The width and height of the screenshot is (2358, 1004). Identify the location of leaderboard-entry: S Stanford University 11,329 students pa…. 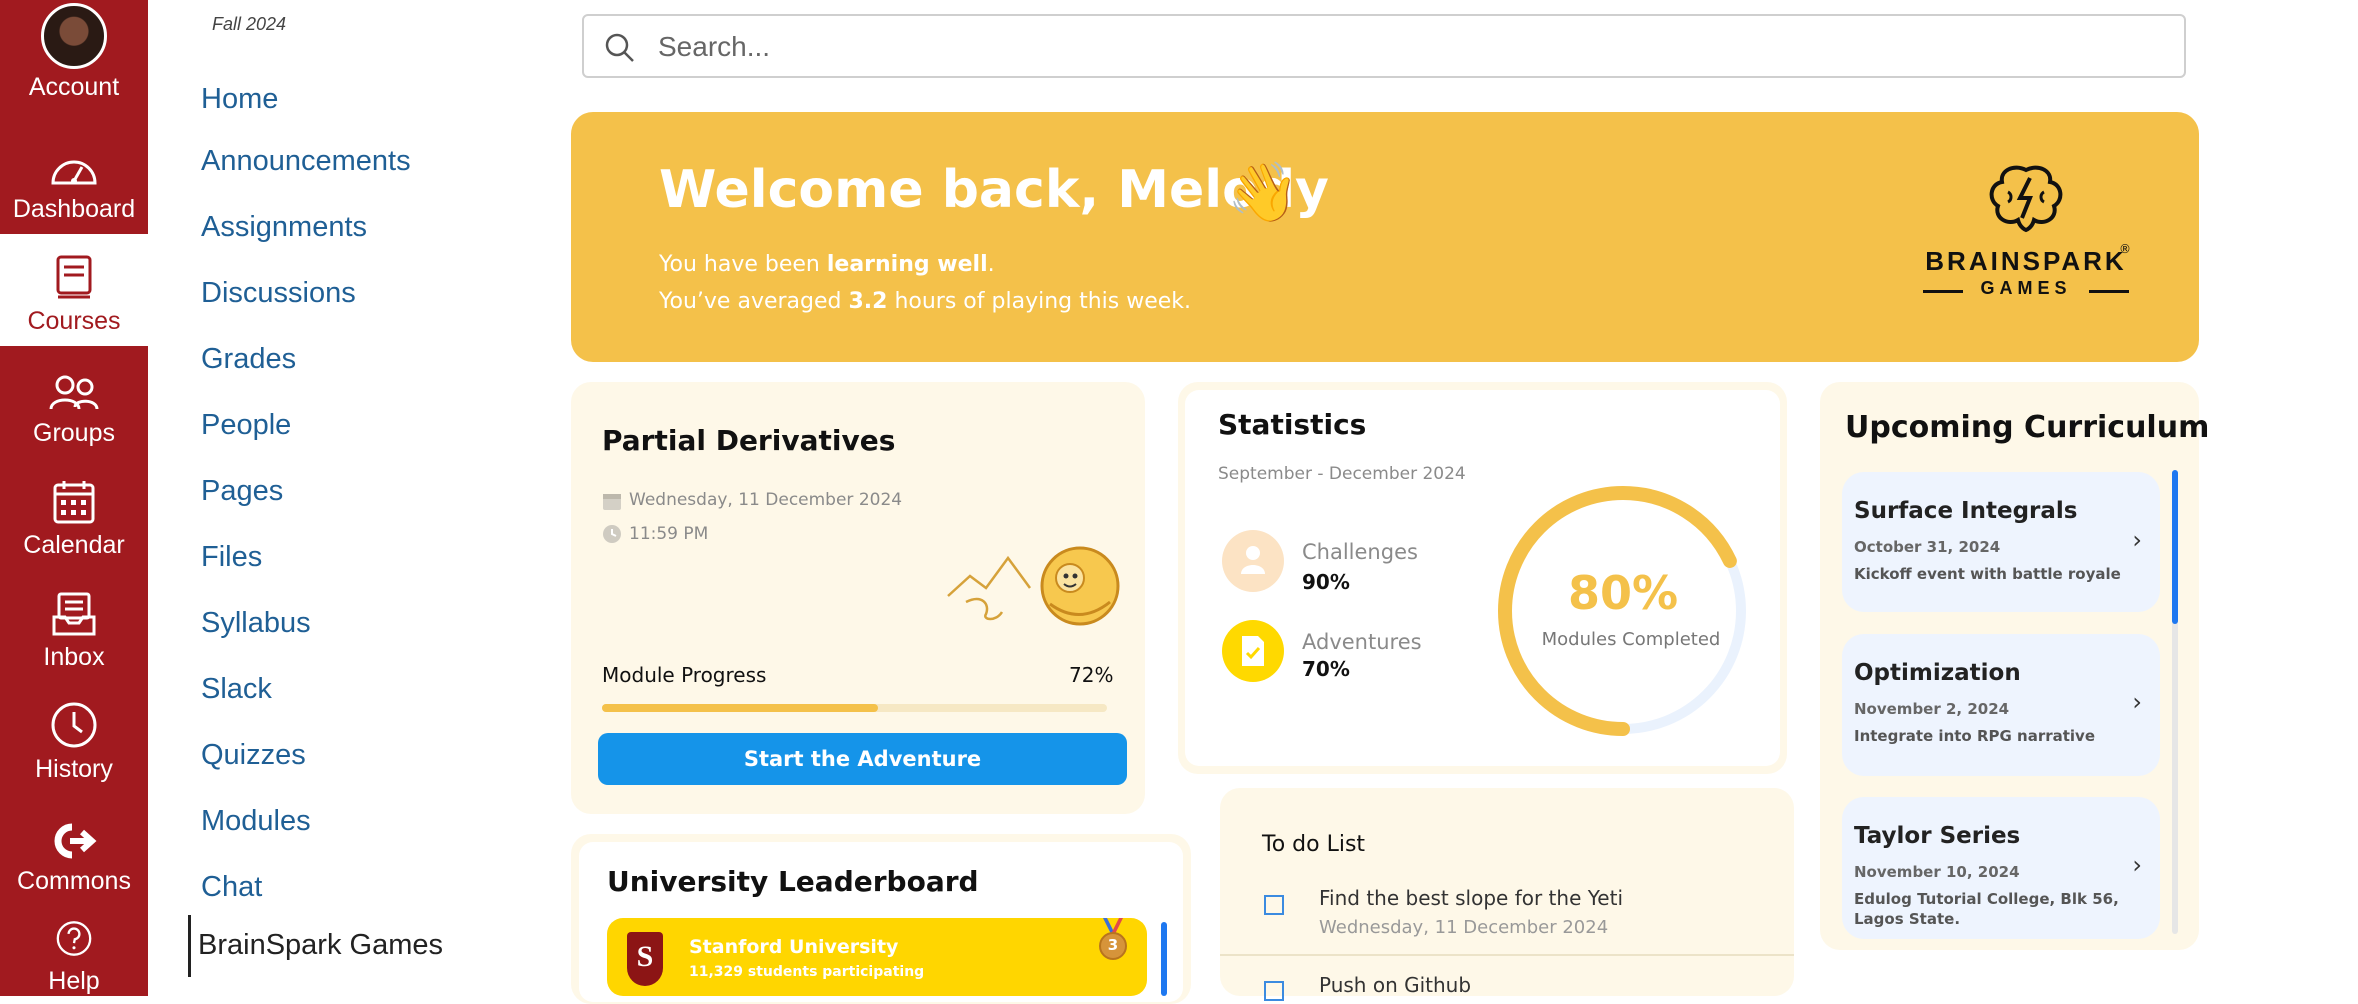
(877, 957).